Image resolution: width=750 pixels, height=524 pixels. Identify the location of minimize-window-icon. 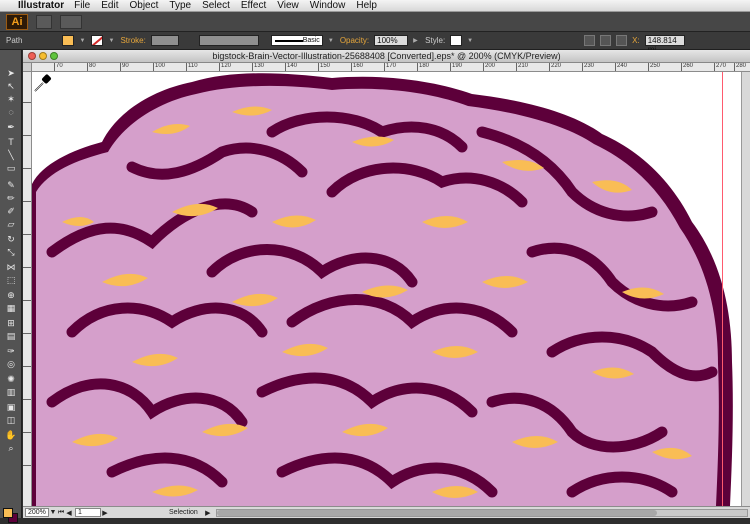
(43, 56).